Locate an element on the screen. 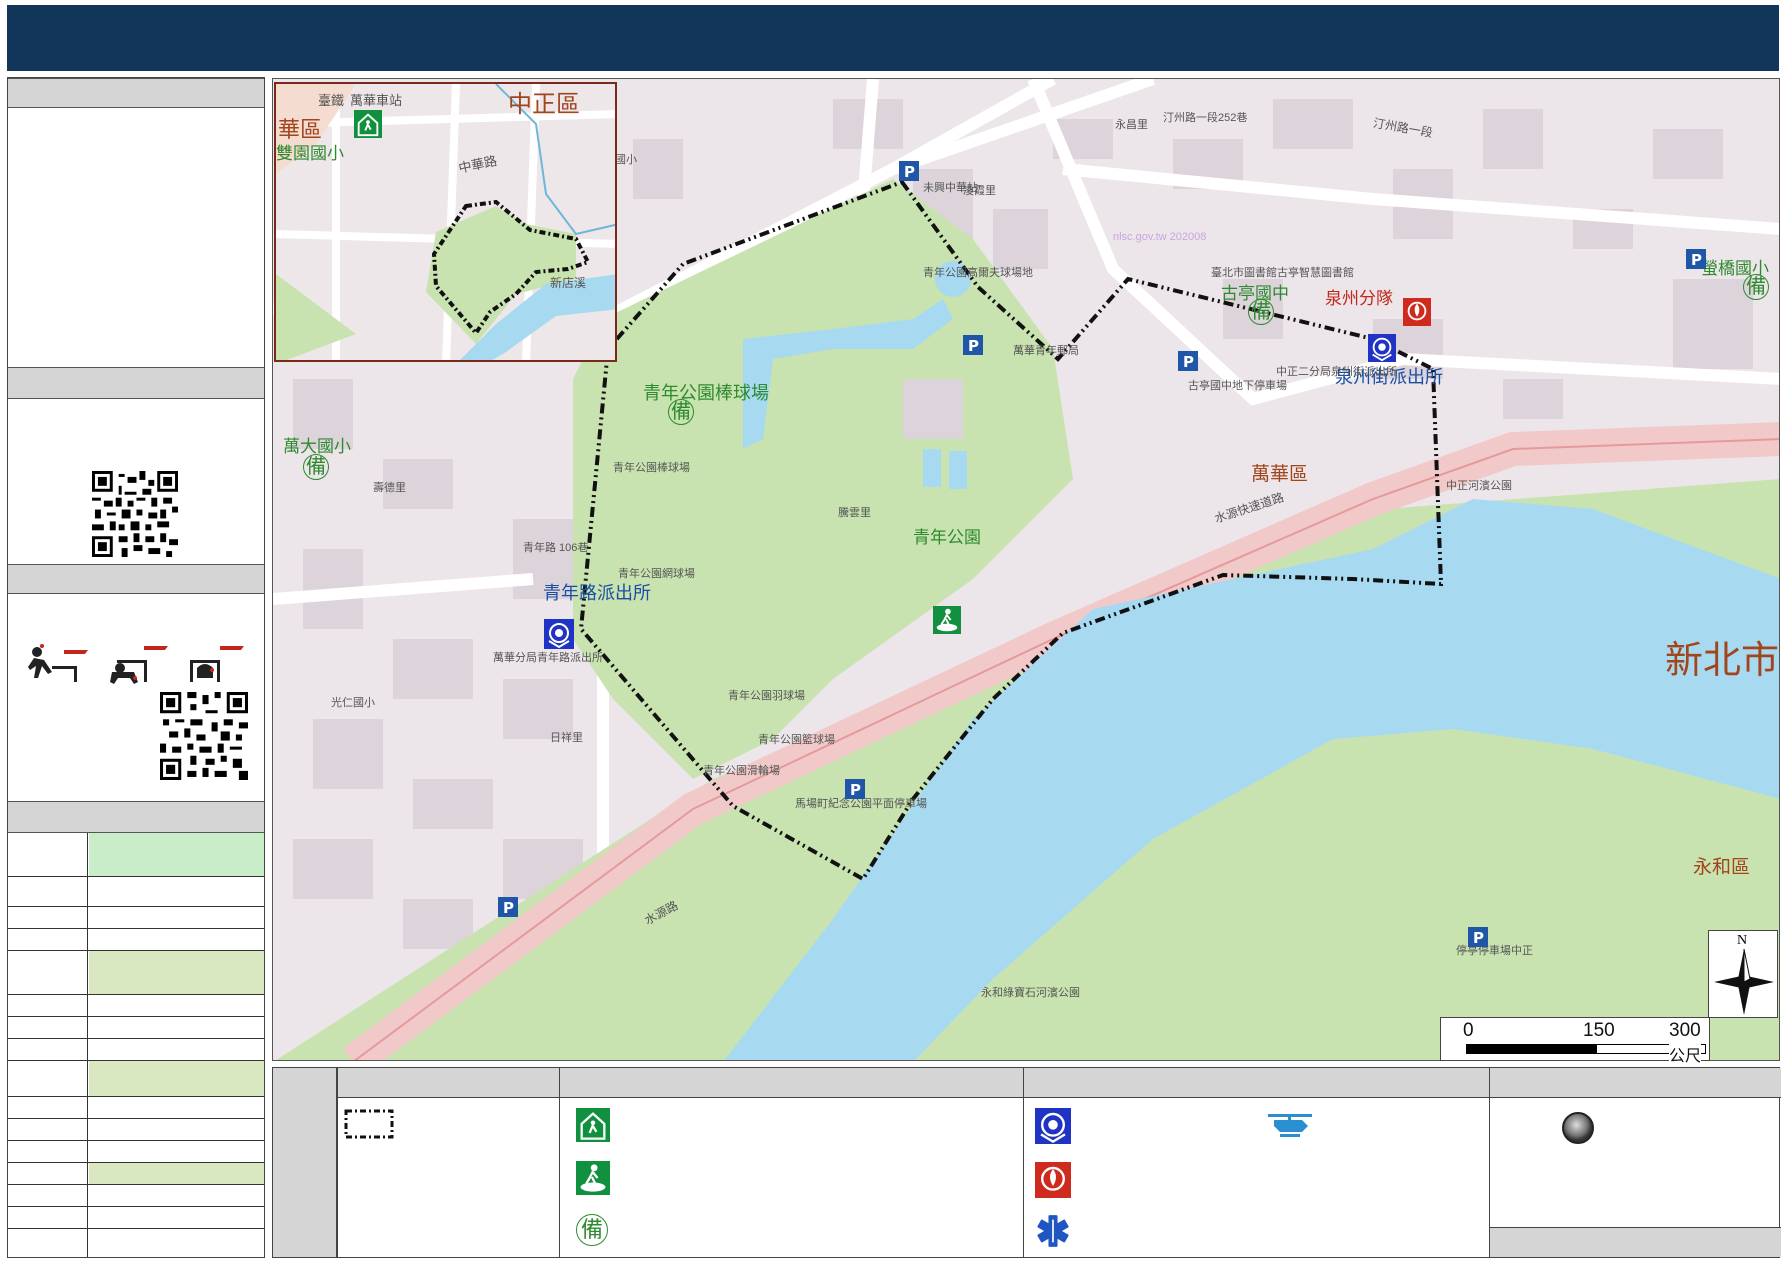 This screenshot has height=1263, width=1786. inset-map: 中正區 華區 雙園國小 臺鐵 萬華車站 中華路 新店溪 is located at coordinates (445, 222).